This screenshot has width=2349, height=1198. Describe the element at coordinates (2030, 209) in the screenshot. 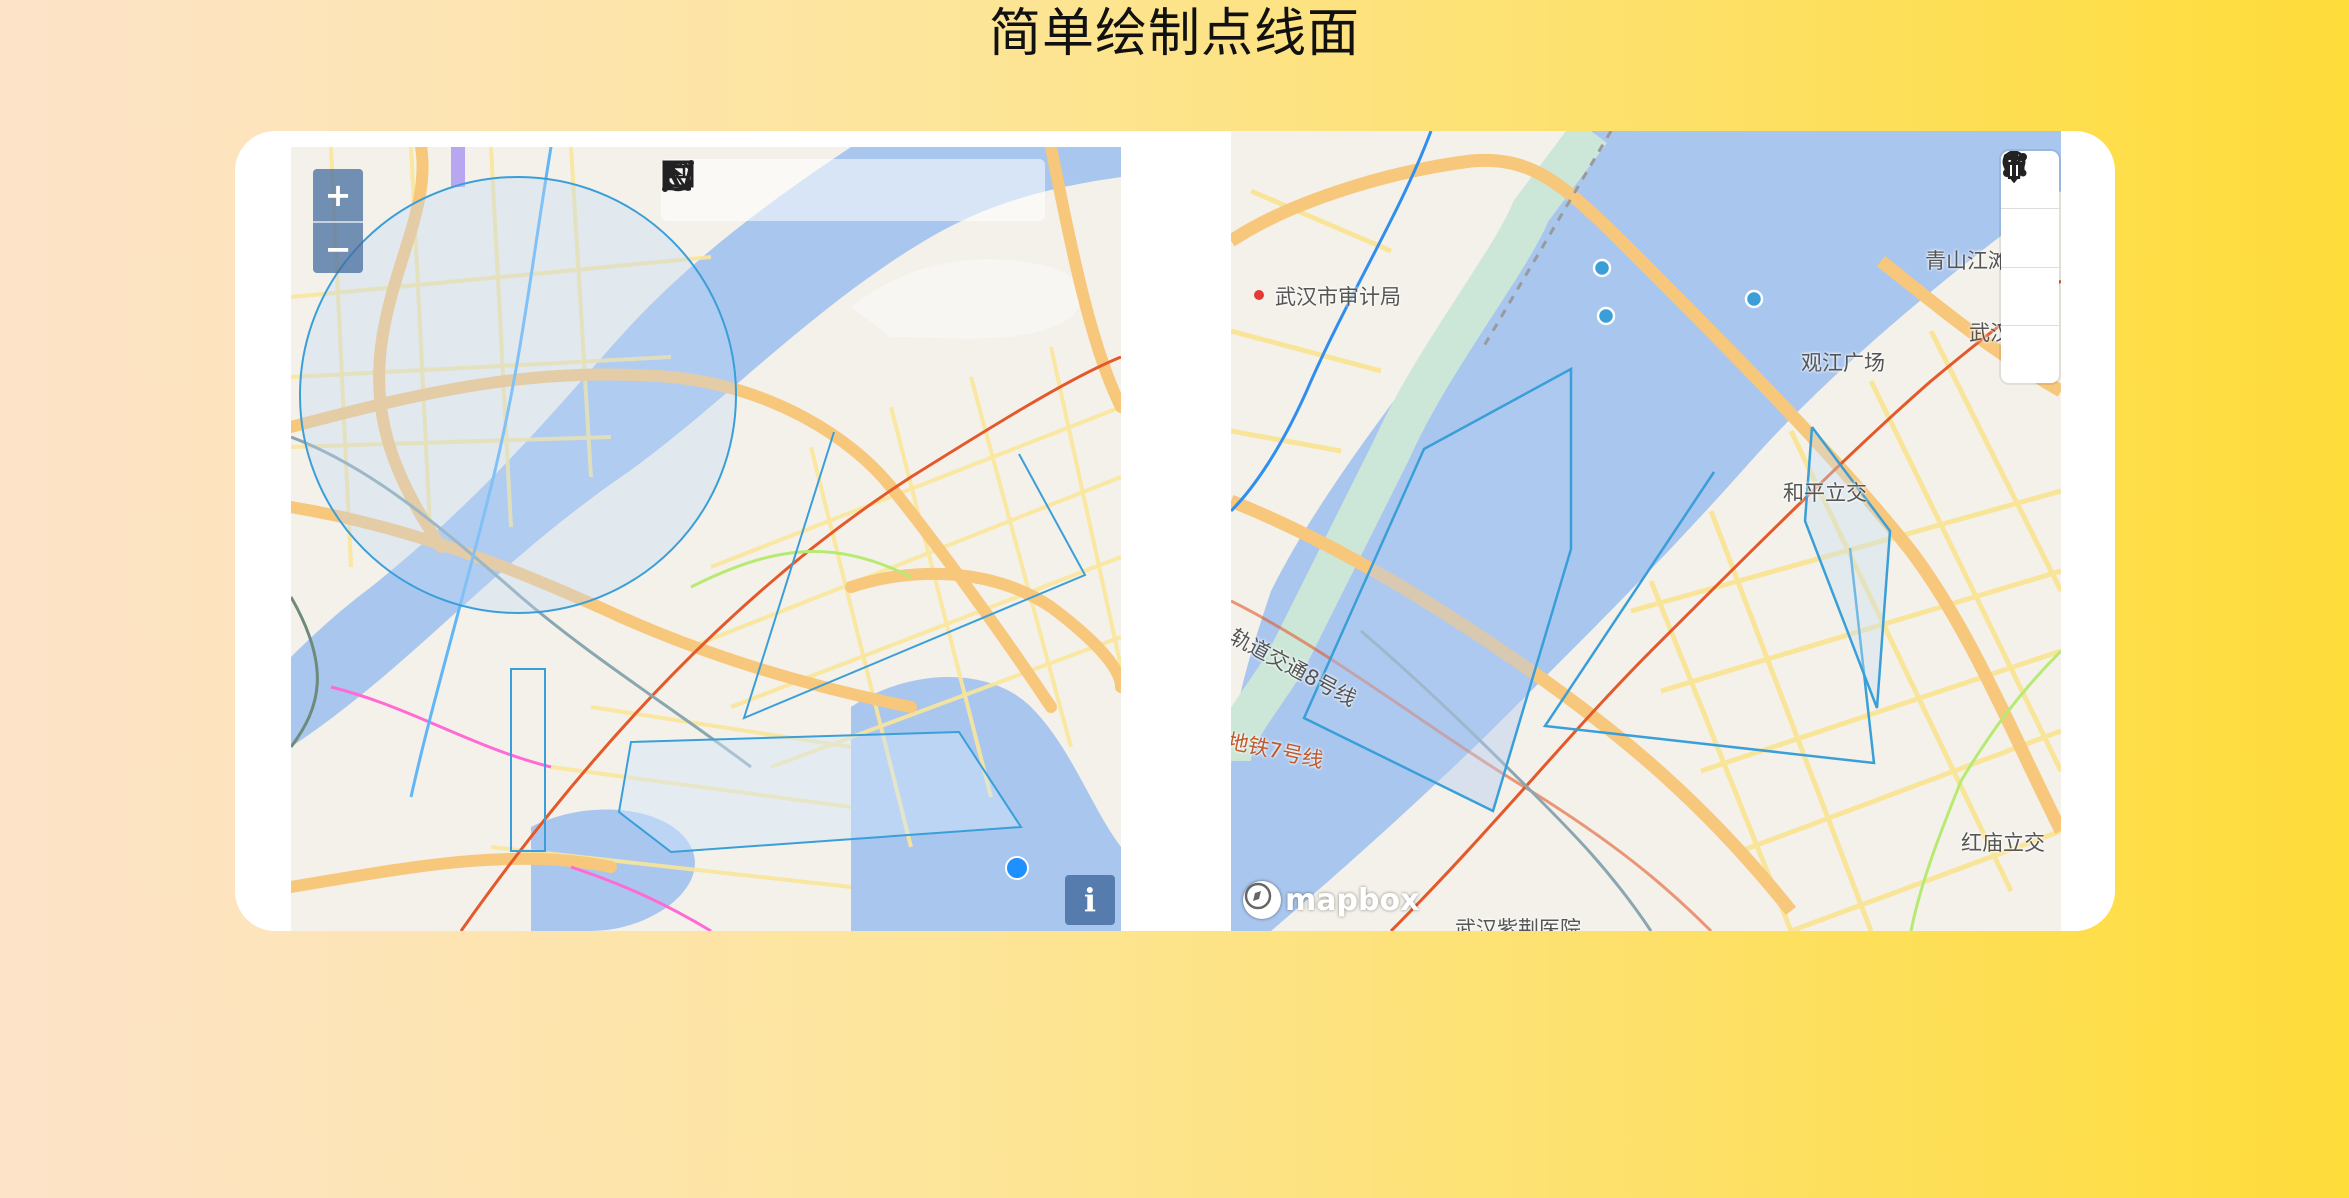

I see `polygon-icon` at that location.